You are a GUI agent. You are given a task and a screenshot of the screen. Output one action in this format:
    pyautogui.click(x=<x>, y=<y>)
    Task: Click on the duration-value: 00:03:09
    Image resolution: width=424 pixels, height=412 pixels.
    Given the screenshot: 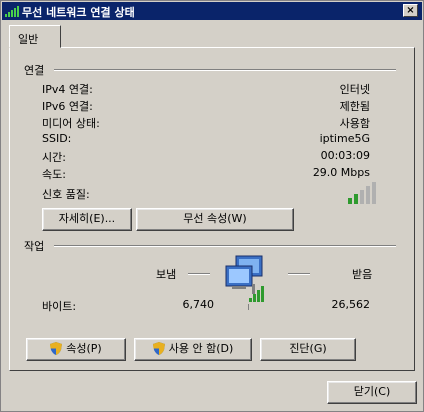 What is the action you would take?
    pyautogui.click(x=345, y=155)
    